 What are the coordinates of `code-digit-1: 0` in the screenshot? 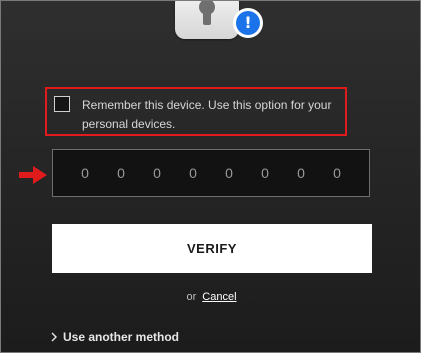 It's located at (85, 173).